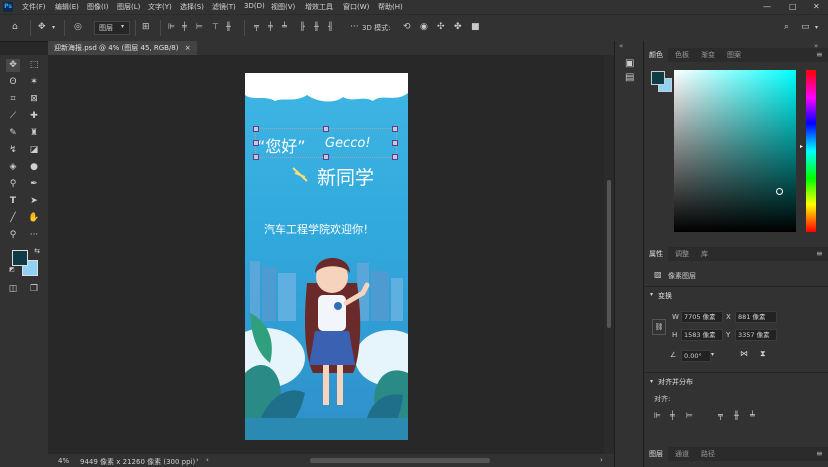 This screenshot has width=828, height=467. I want to click on tab-properties: 属性, so click(656, 254).